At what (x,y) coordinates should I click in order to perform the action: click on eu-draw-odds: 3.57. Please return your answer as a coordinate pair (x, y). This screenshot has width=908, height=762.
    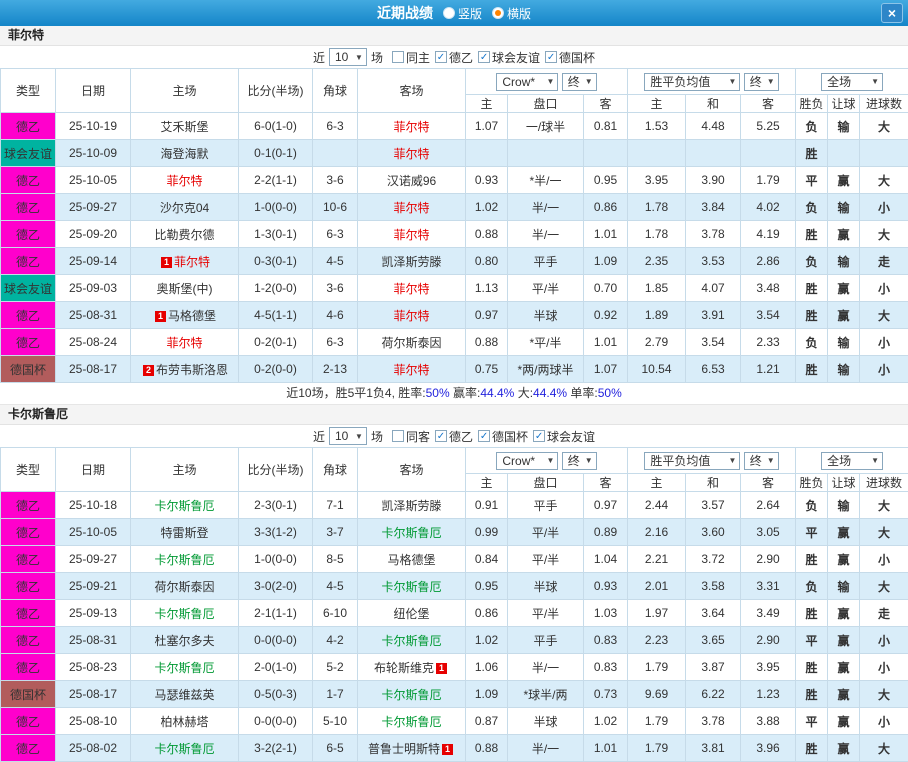
    Looking at the image, I should click on (713, 505).